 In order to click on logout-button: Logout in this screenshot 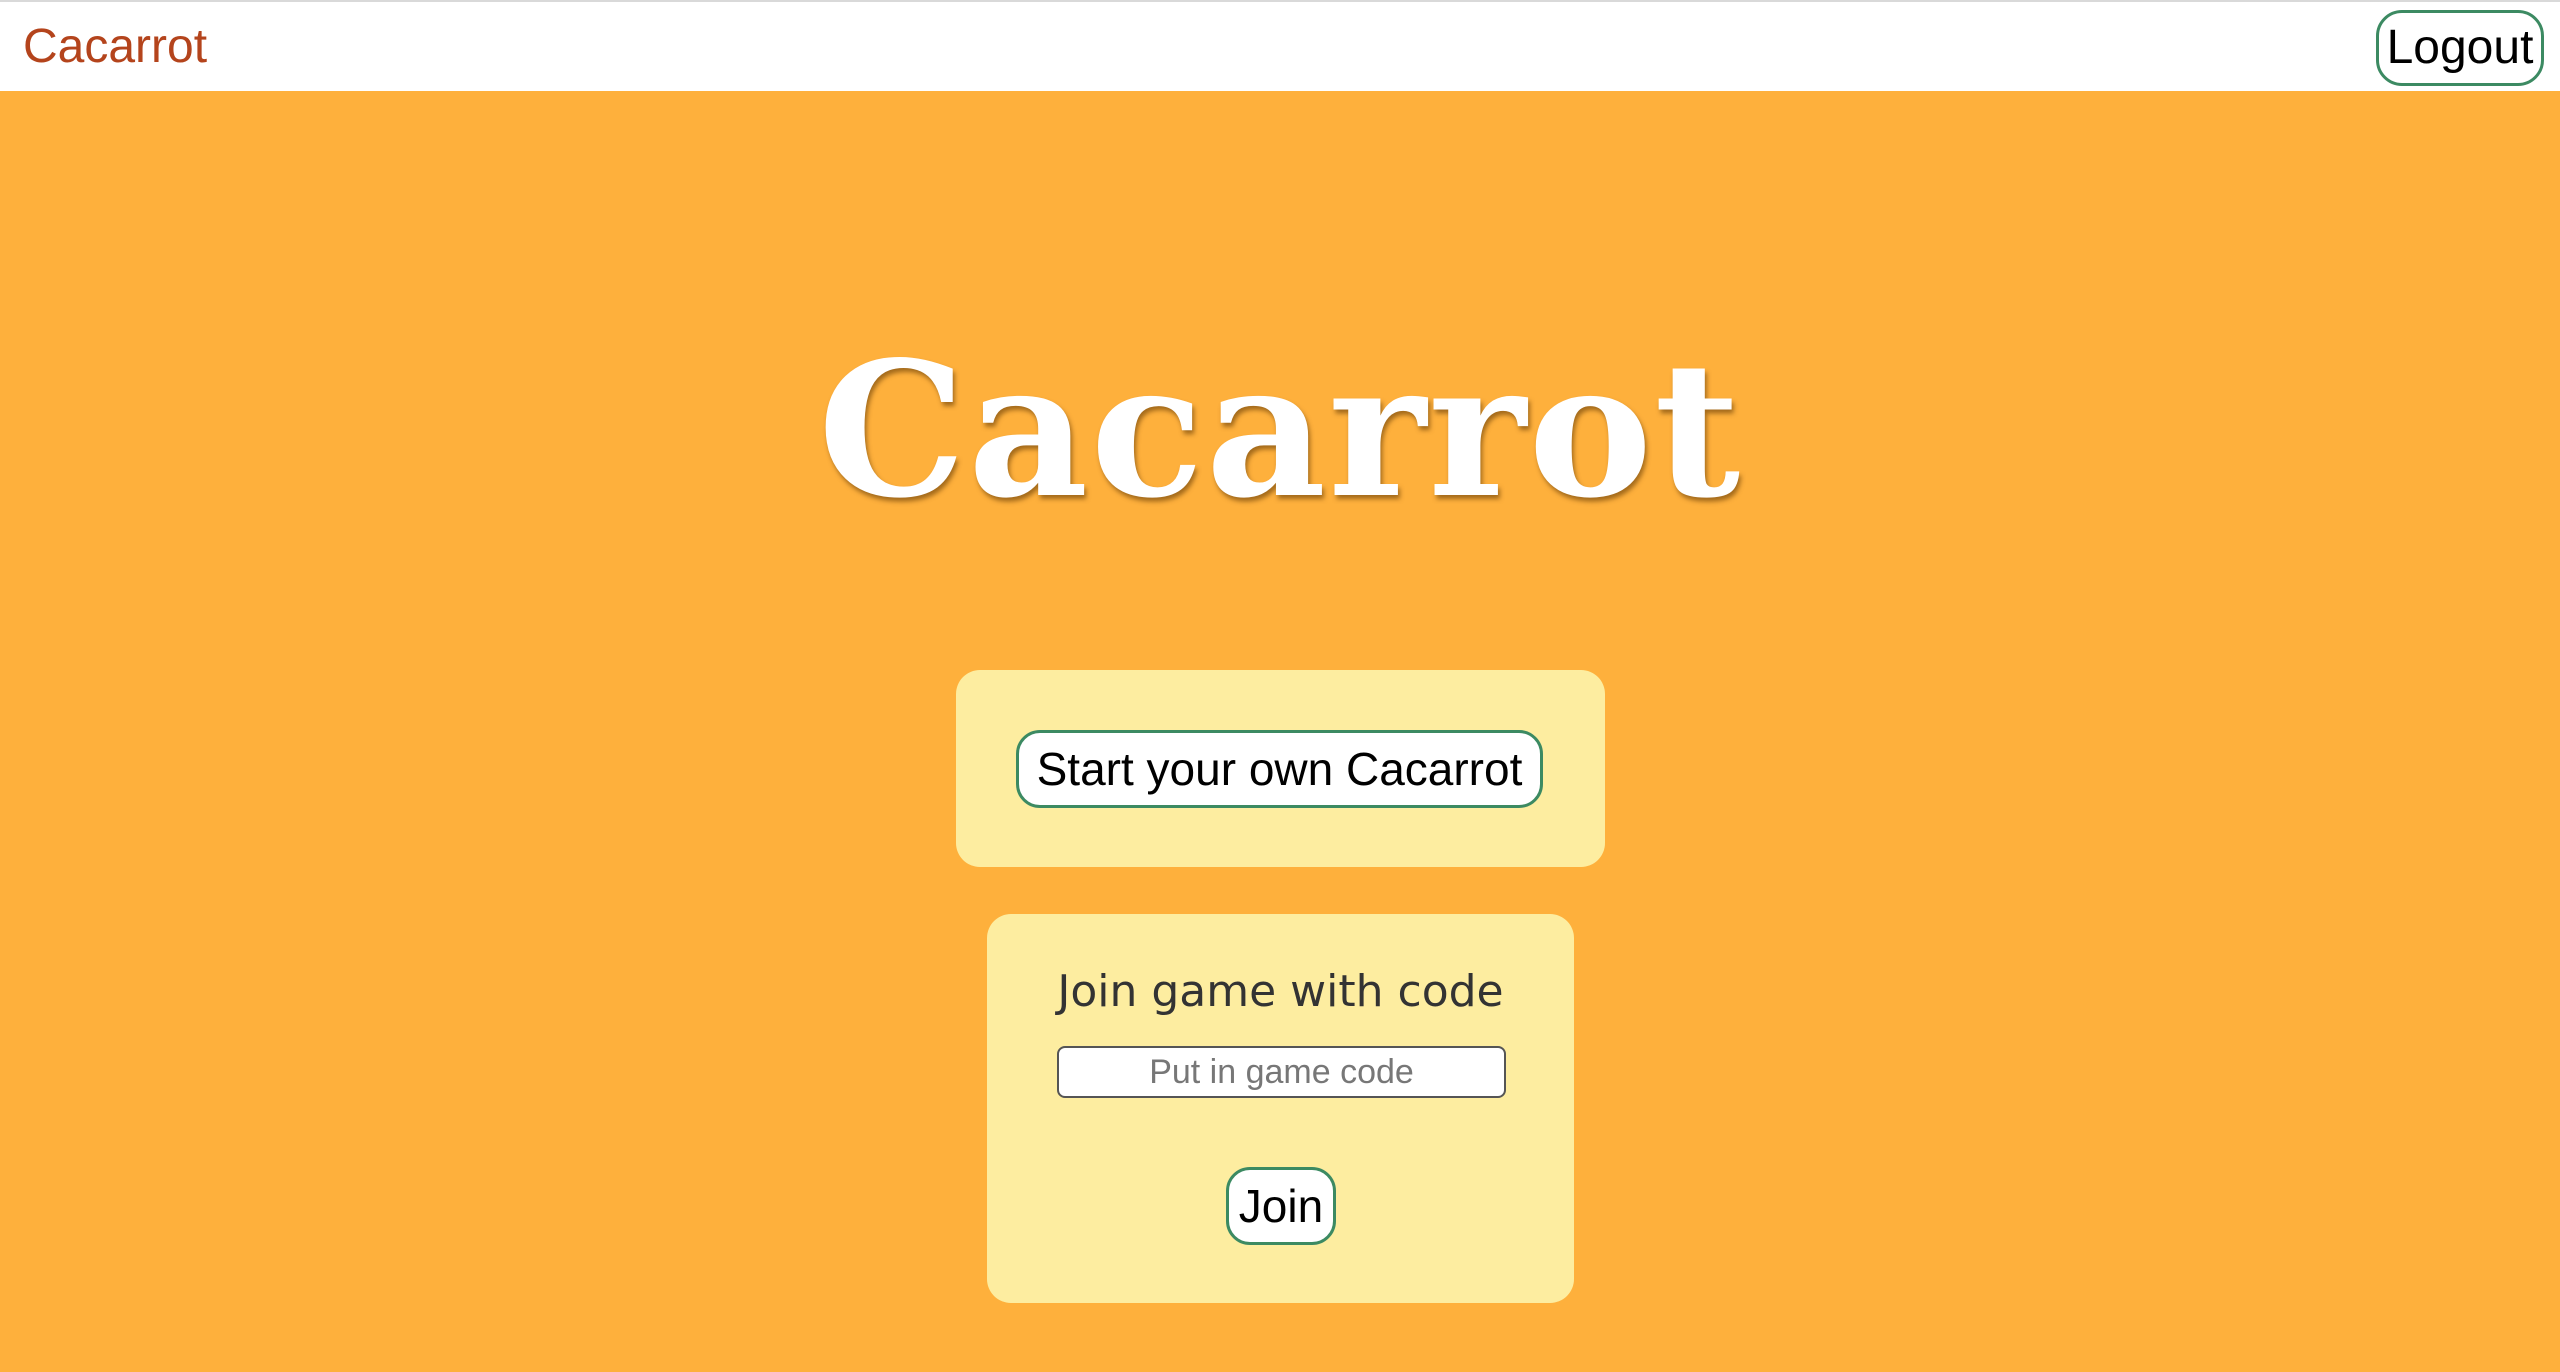, I will do `click(2460, 48)`.